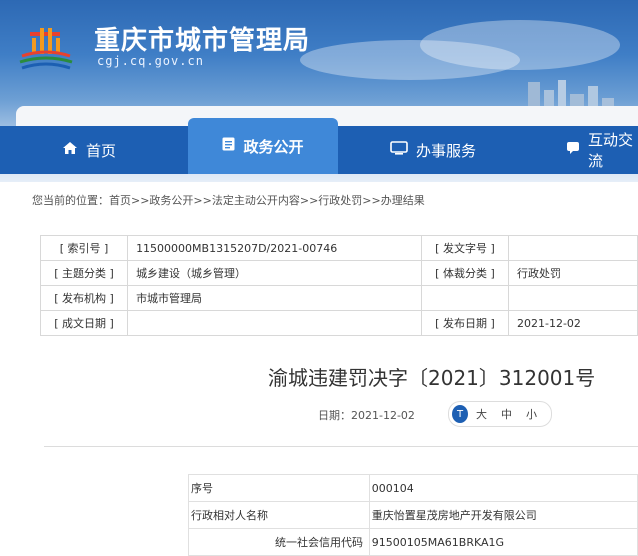 The image size is (638, 556). What do you see at coordinates (228, 146) in the screenshot?
I see `document-icon` at bounding box center [228, 146].